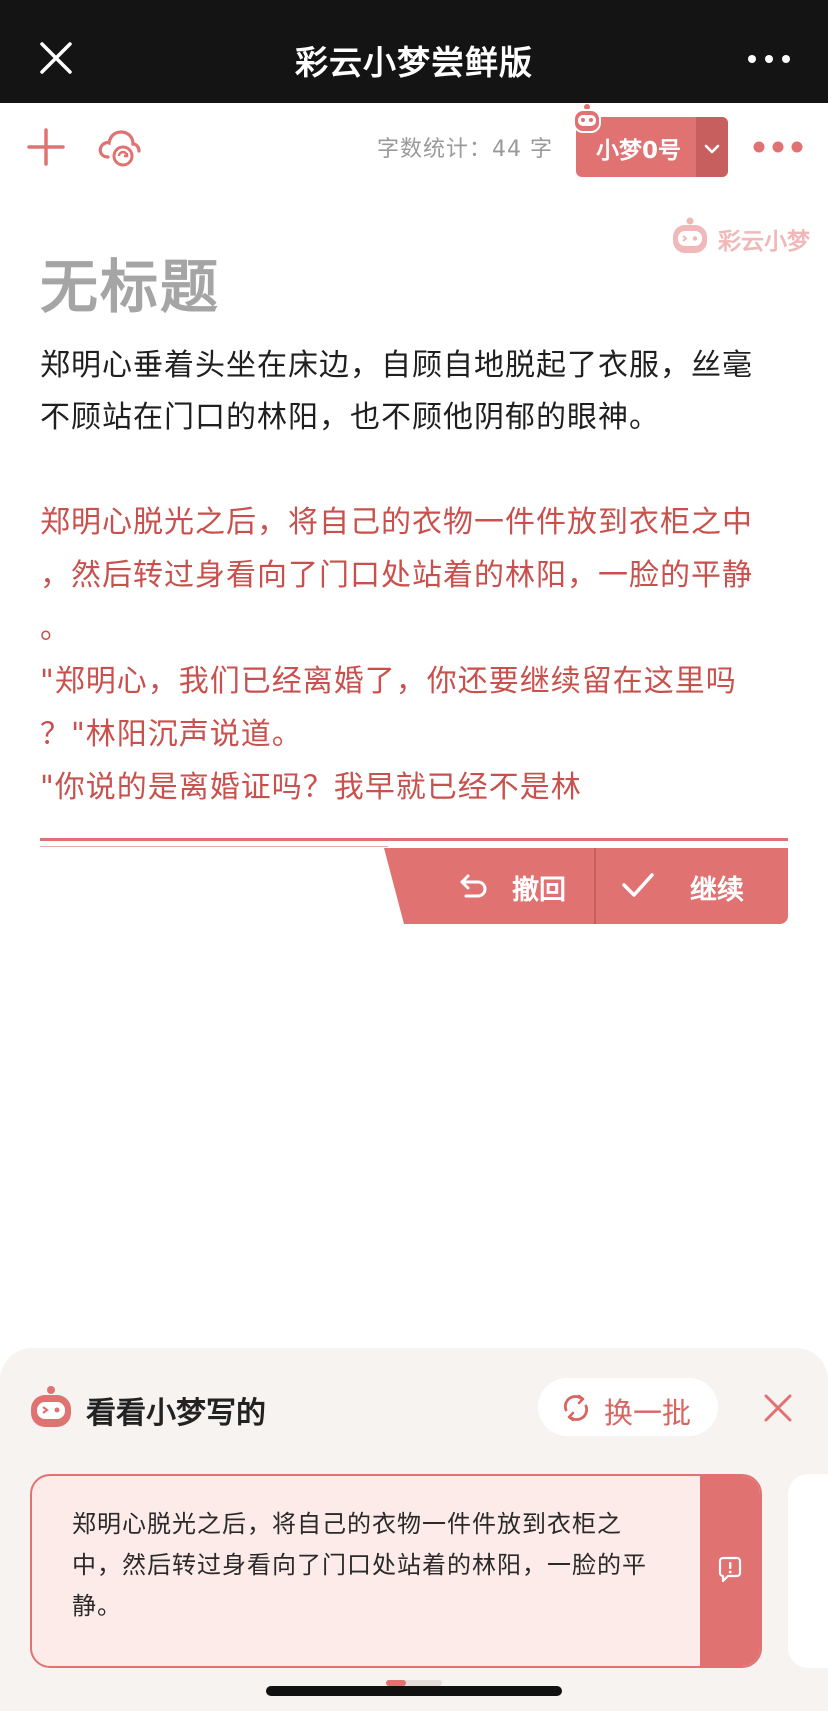 The image size is (828, 1711). I want to click on feedback-icon, so click(730, 1569).